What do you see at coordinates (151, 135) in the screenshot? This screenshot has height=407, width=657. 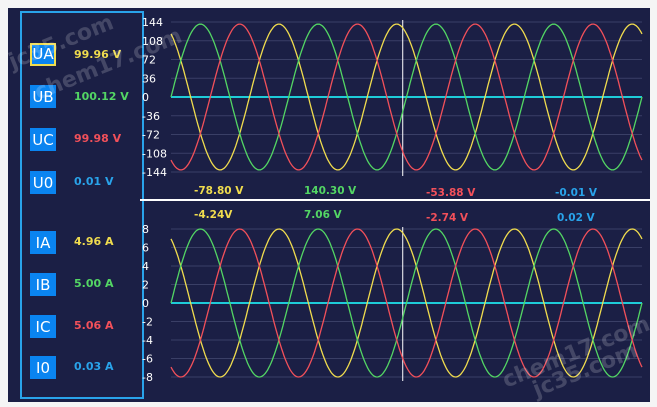 I see `y-tick-label: -72` at bounding box center [151, 135].